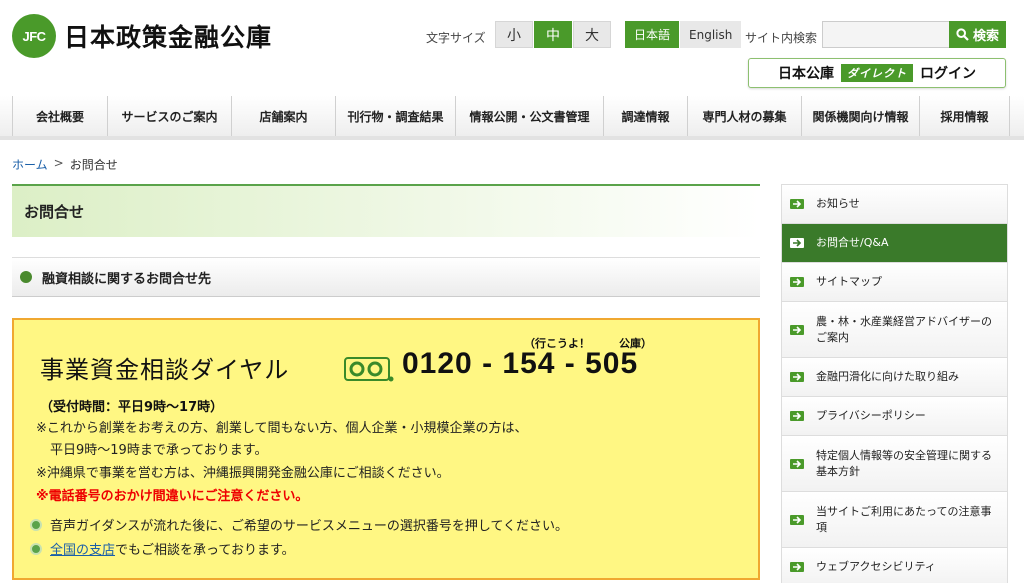 The image size is (1024, 583). Describe the element at coordinates (30, 164) in the screenshot. I see `breadcrumb-home-link: ホーム` at that location.